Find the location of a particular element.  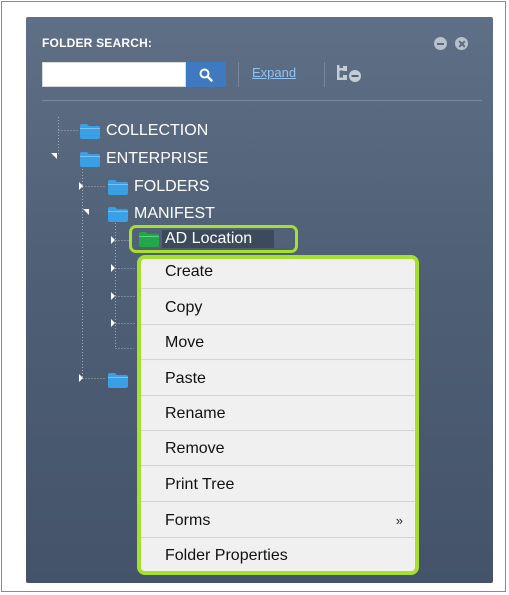

menu-item-copy: Copy is located at coordinates (278, 308).